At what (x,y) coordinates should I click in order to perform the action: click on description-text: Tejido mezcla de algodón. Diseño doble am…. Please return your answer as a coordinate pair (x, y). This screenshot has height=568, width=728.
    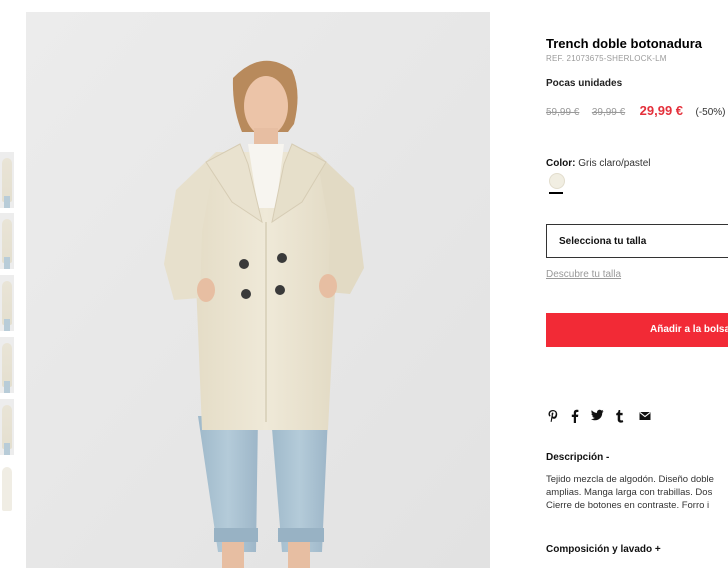
    Looking at the image, I should click on (637, 492).